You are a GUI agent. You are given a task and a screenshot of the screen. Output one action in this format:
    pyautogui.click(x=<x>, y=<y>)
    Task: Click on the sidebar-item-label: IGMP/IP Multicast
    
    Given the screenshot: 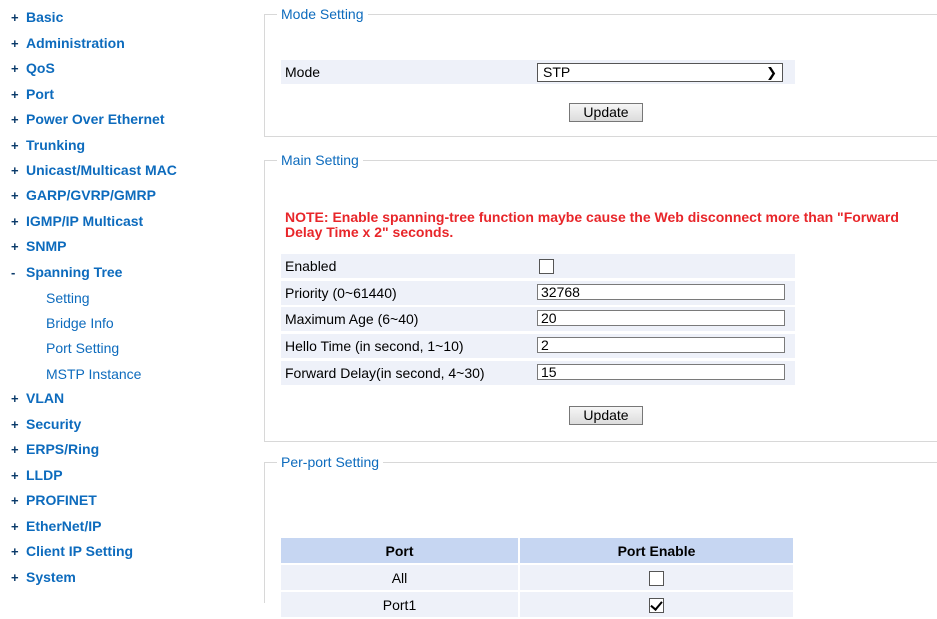 What is the action you would take?
    pyautogui.click(x=85, y=221)
    